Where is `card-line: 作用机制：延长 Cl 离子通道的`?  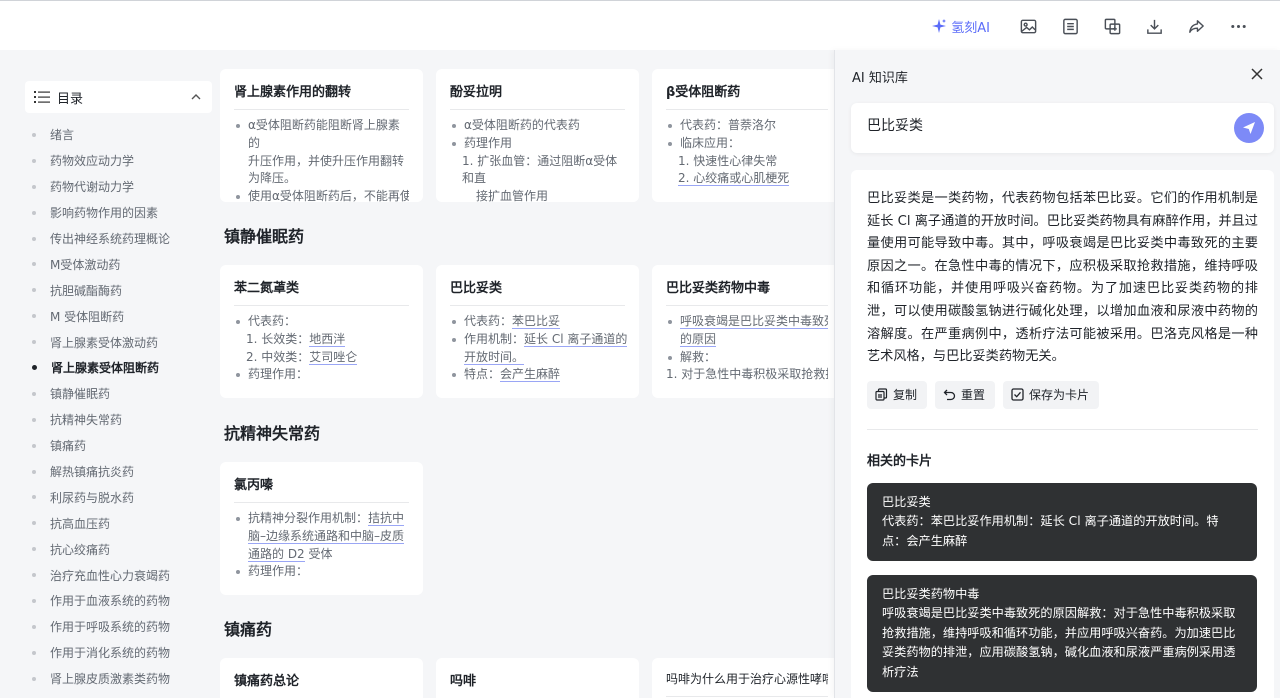 card-line: 作用机制：延长 Cl 离子通道的 is located at coordinates (539, 340).